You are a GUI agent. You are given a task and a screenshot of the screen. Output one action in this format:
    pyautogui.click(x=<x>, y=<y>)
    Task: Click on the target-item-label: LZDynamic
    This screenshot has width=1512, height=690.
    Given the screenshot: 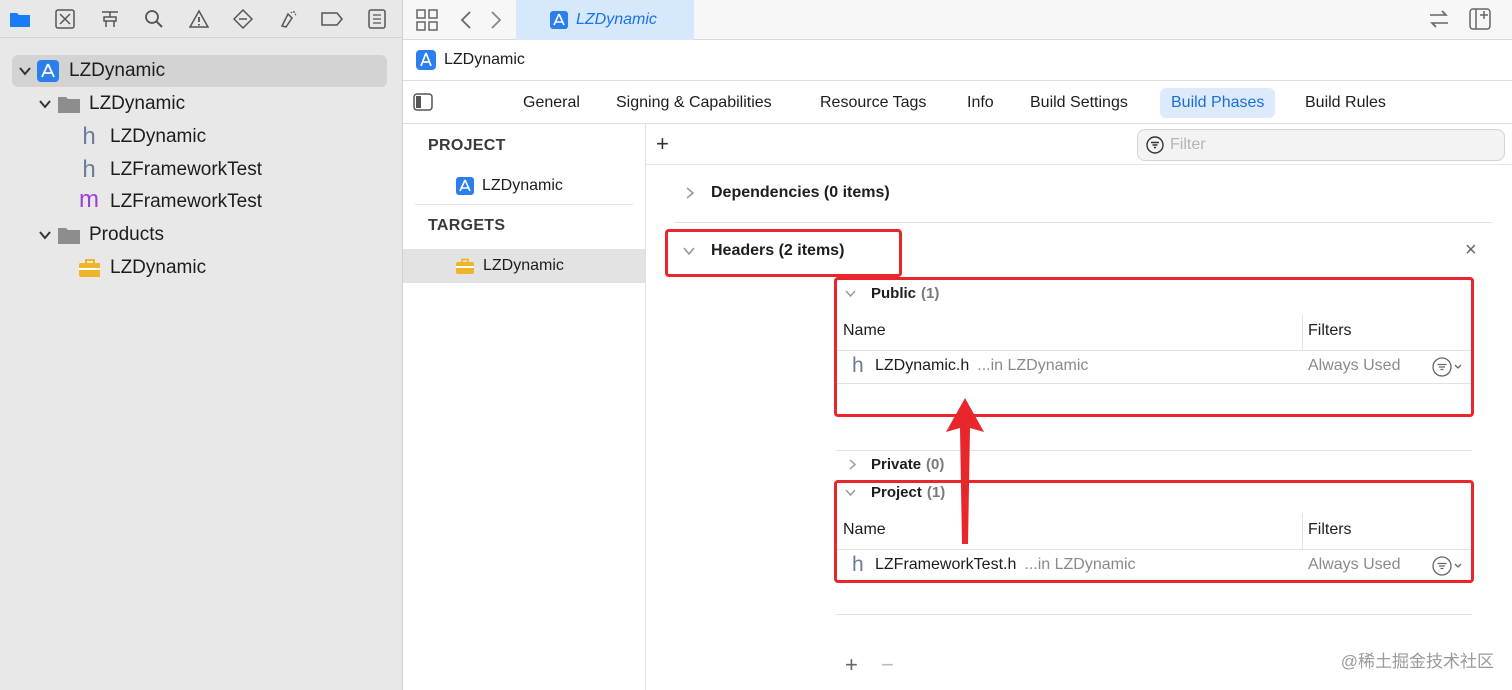 What is the action you would take?
    pyautogui.click(x=523, y=265)
    